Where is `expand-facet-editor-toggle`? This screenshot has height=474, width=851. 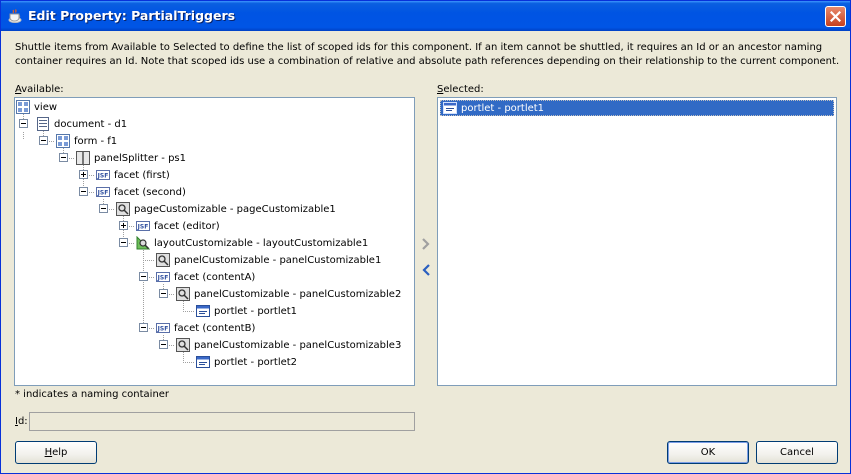
expand-facet-editor-toggle is located at coordinates (123, 225).